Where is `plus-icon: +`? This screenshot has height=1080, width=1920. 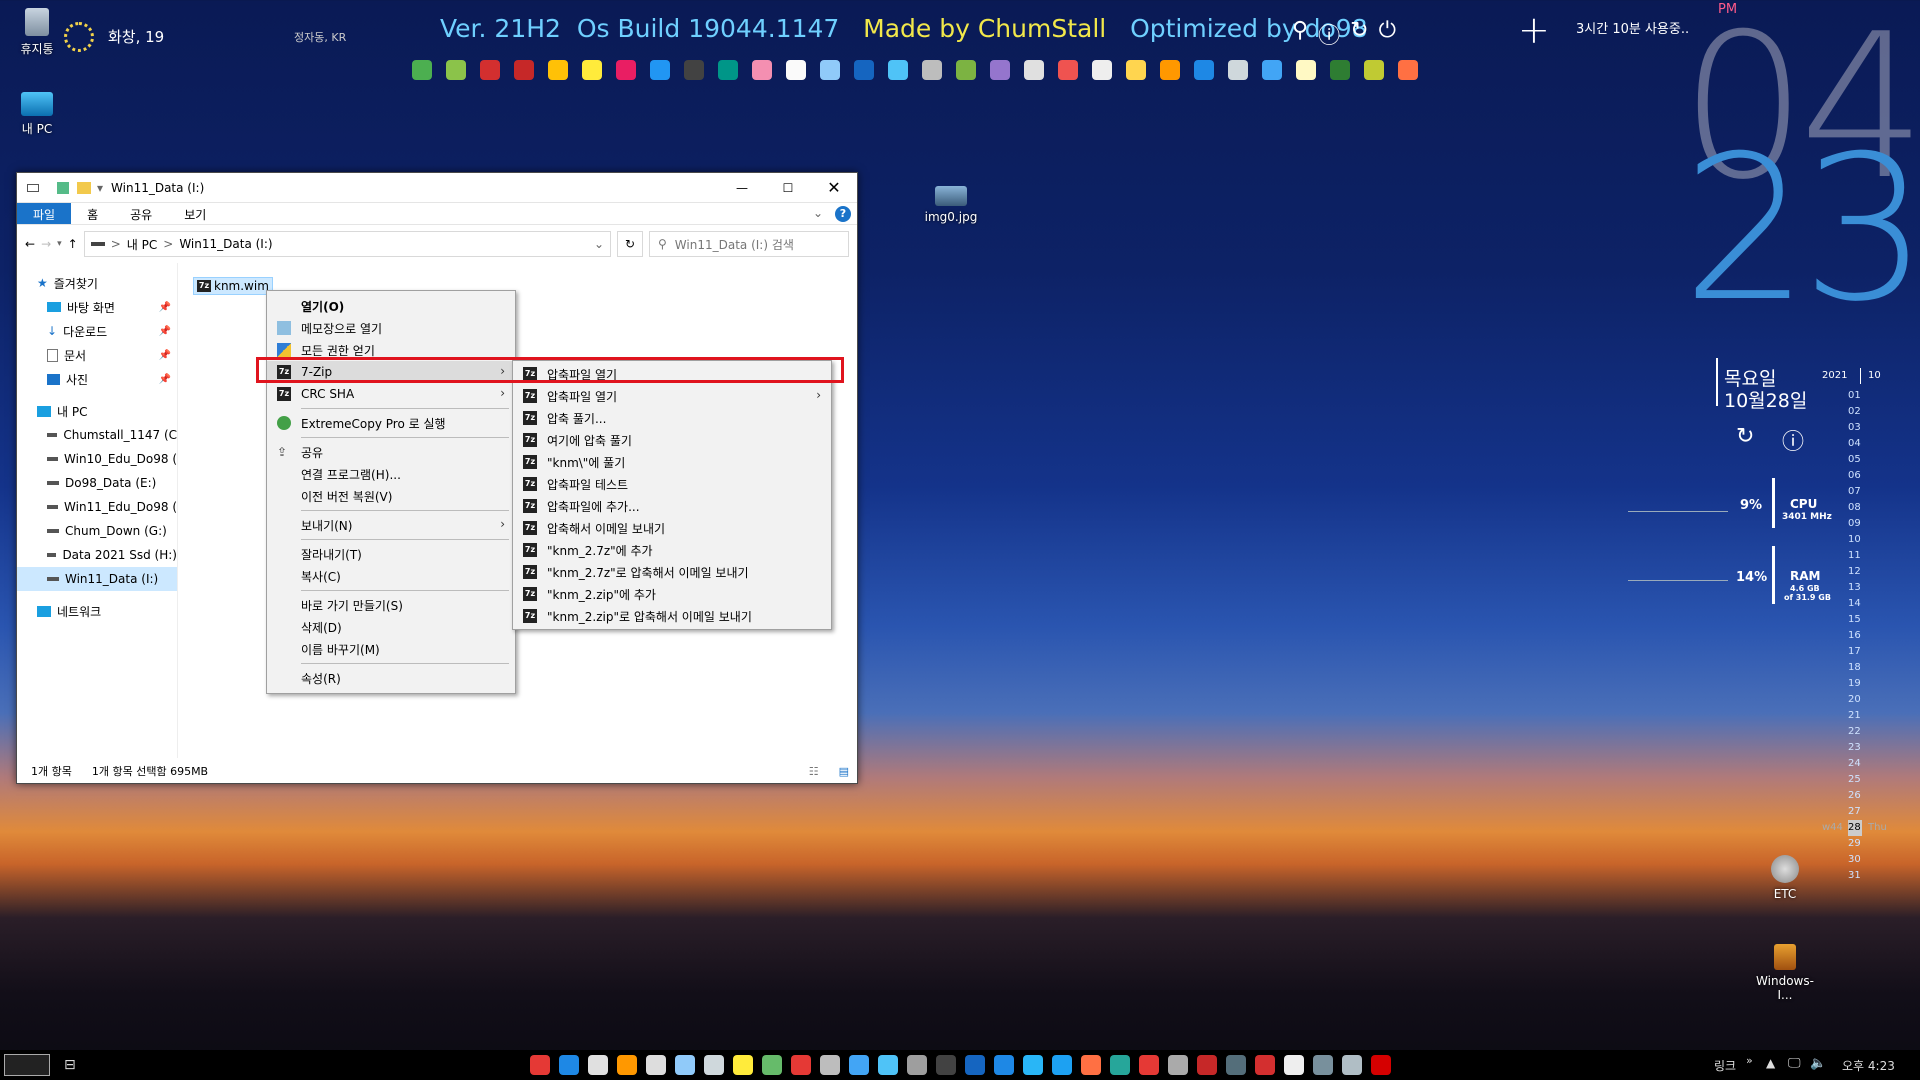
plus-icon: + is located at coordinates (1534, 30).